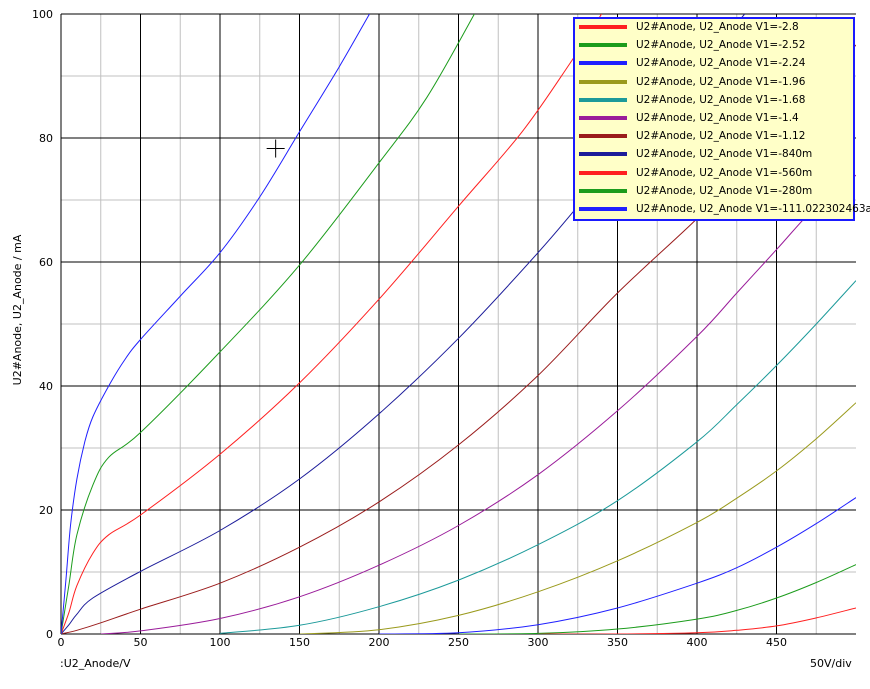  I want to click on x-axis-label: :U2_Anode/V, so click(95, 663).